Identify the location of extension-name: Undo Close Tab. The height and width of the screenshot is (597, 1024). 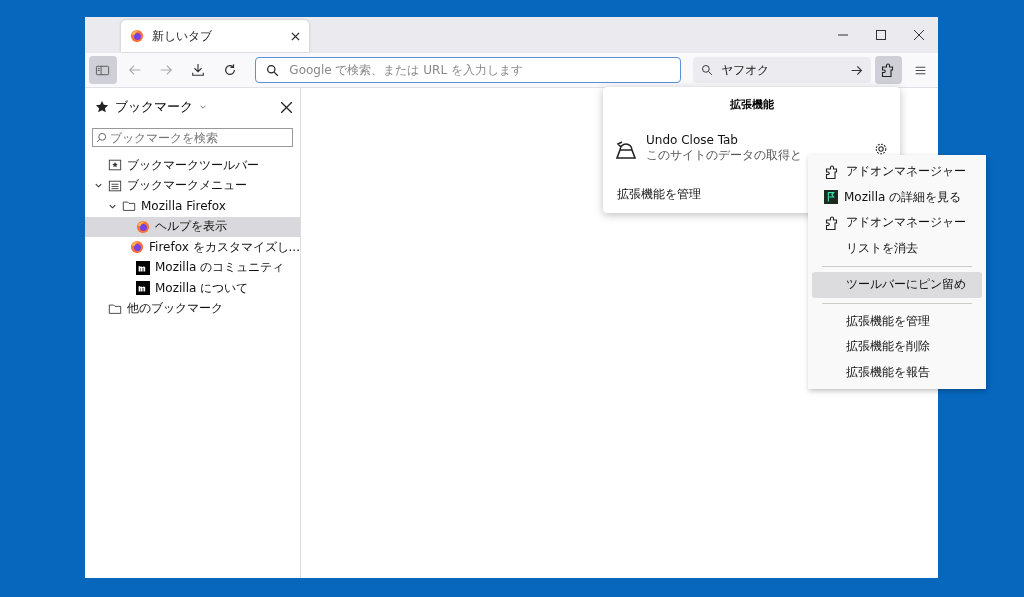
(724, 140).